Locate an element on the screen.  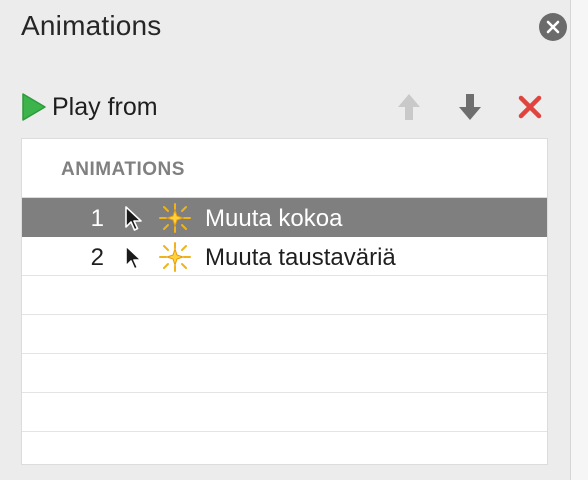
arrow-down-icon is located at coordinates (470, 107).